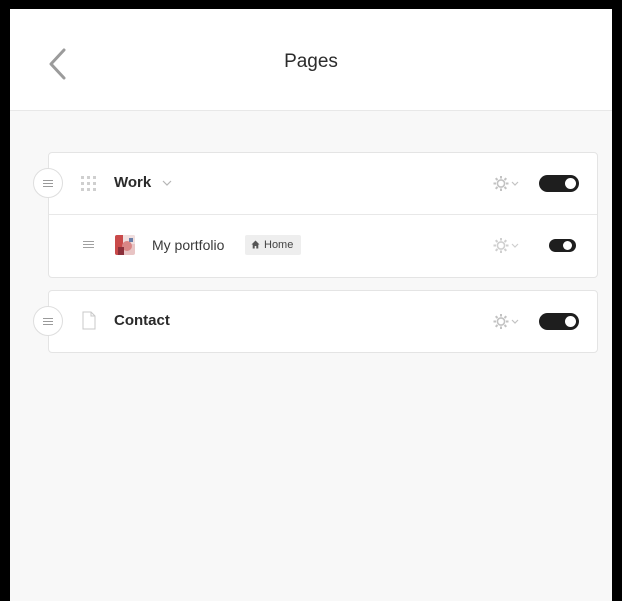 The width and height of the screenshot is (622, 601). I want to click on page-row-work: Work, so click(315, 183).